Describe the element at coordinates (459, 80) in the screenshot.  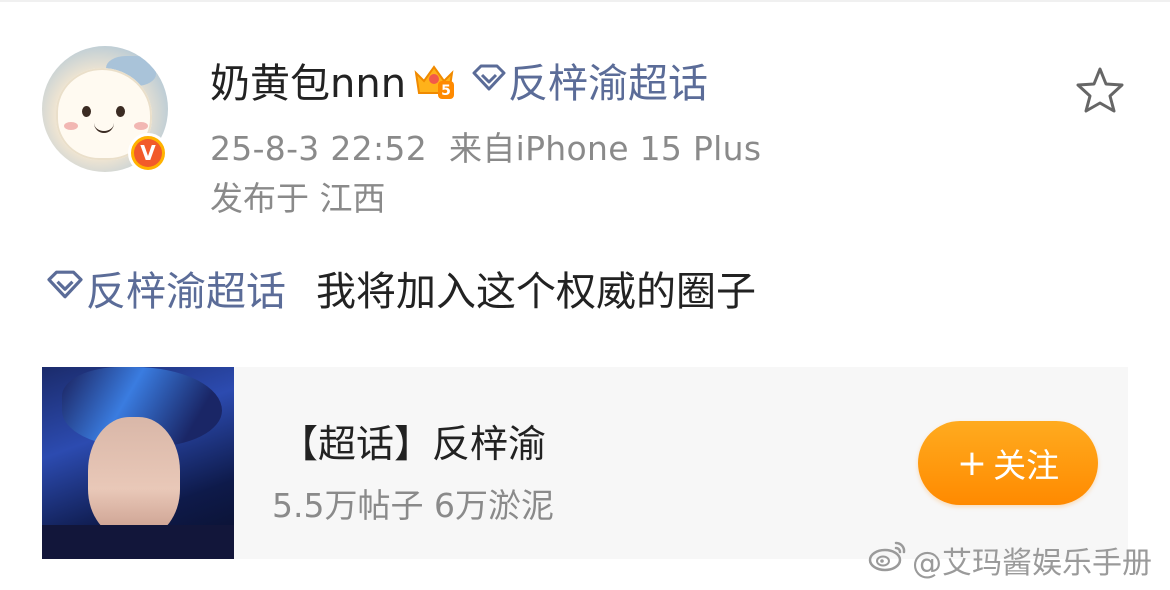
I see `post-header: 奶黄包nnn 5 反梓渝超话` at that location.